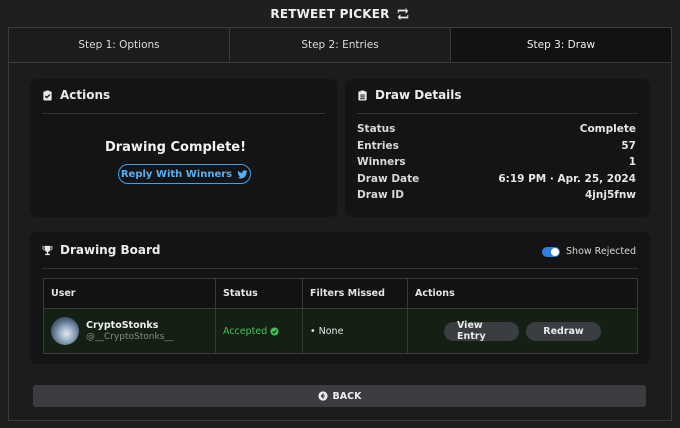 This screenshot has width=680, height=428. I want to click on actions-header: Actions, so click(76, 95).